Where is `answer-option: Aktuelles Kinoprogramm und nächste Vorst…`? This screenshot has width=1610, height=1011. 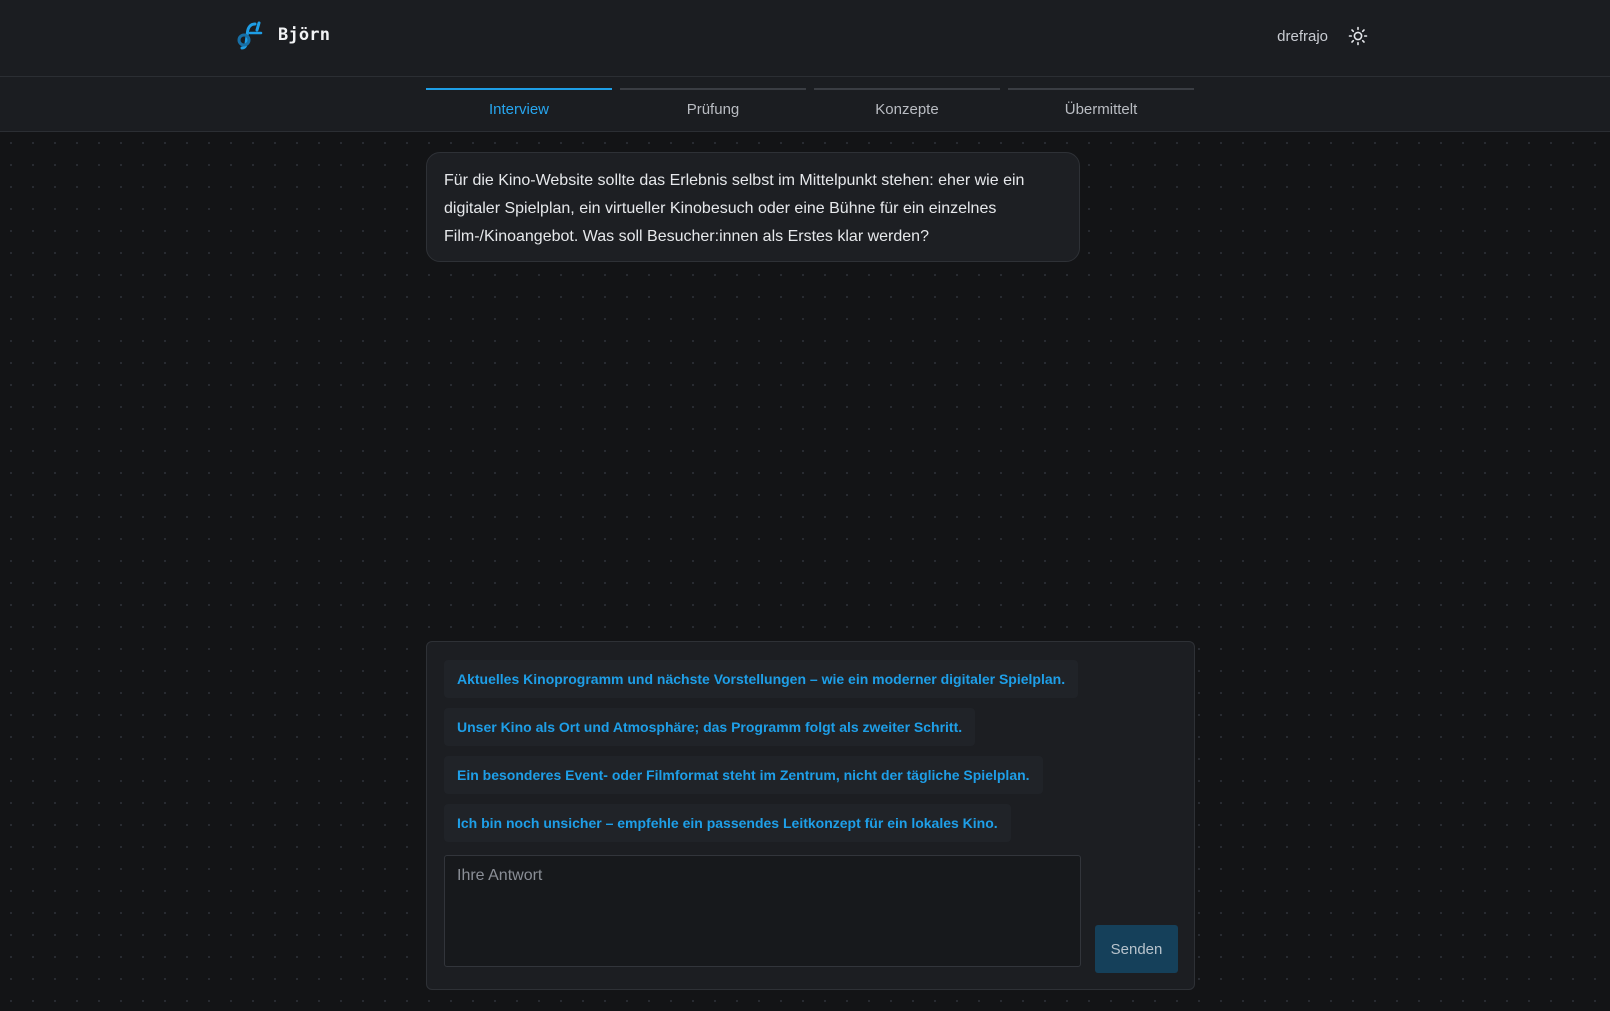 answer-option: Aktuelles Kinoprogramm und nächste Vorst… is located at coordinates (761, 679).